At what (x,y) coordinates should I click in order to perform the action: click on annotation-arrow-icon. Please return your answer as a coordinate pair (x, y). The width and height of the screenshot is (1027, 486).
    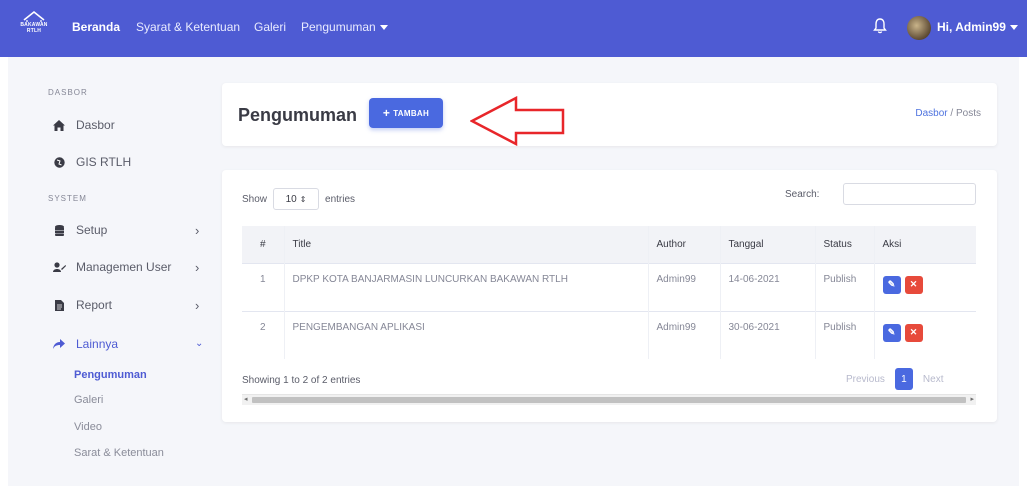
    Looking at the image, I should click on (517, 121).